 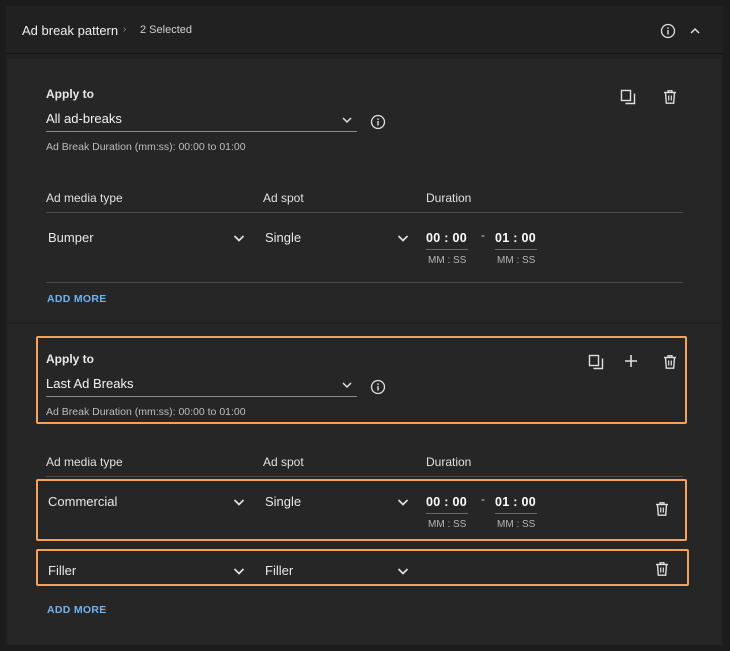 I want to click on ad-spot-value: Filler, so click(x=279, y=570).